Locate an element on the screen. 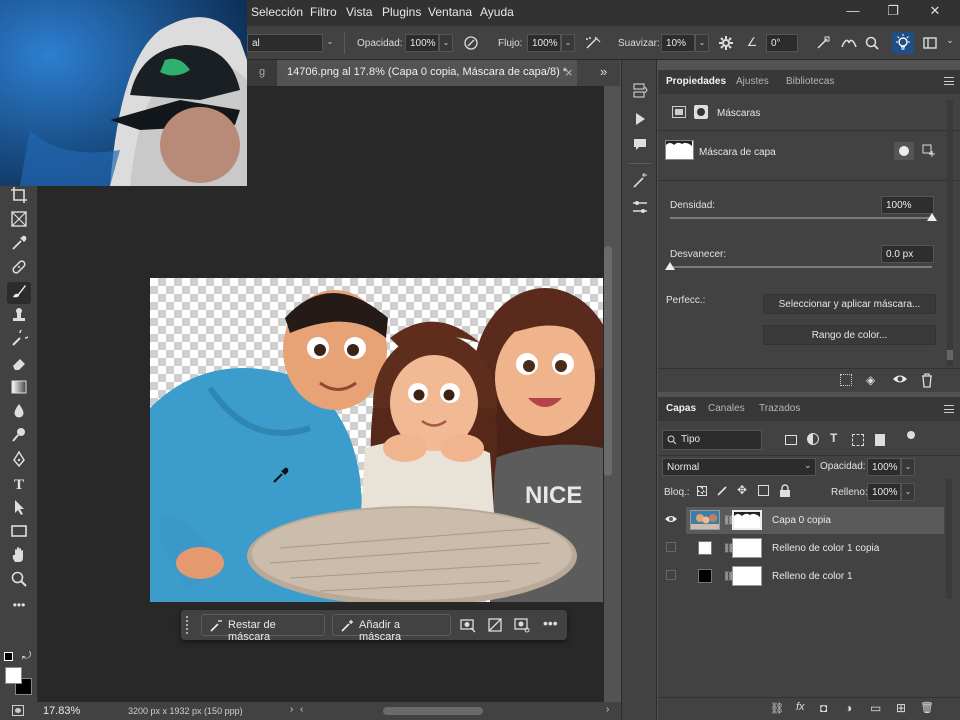 The width and height of the screenshot is (960, 720). healing-brush-icon is located at coordinates (19, 269).